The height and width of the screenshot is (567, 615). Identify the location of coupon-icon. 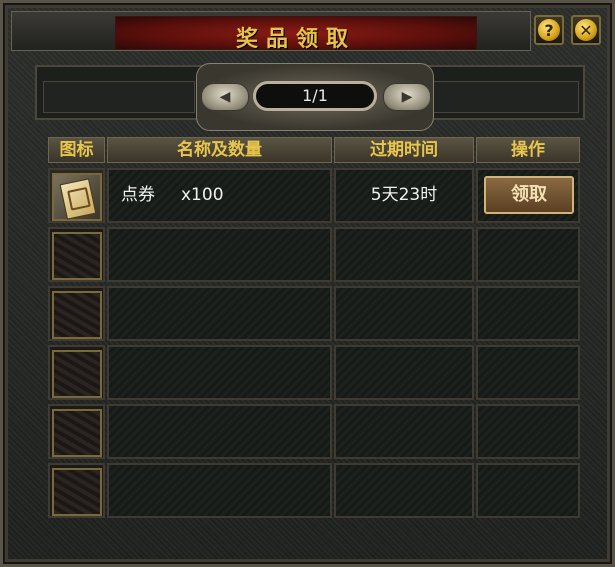
(78, 199).